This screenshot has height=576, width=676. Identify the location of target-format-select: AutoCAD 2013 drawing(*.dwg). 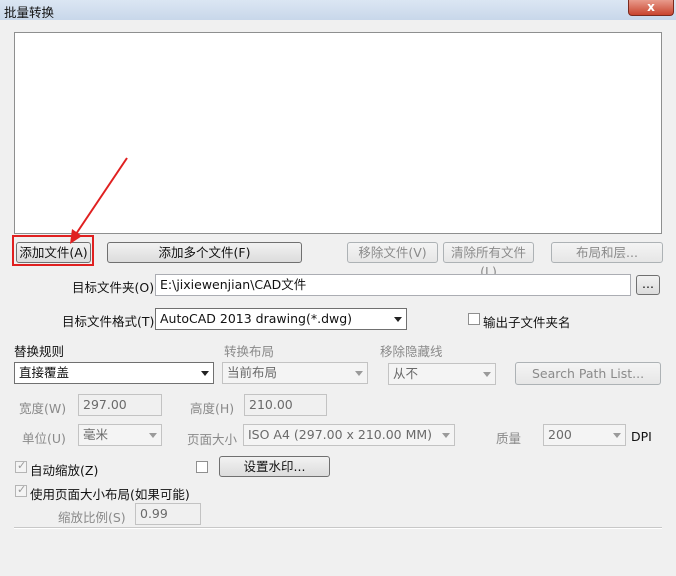
(281, 319).